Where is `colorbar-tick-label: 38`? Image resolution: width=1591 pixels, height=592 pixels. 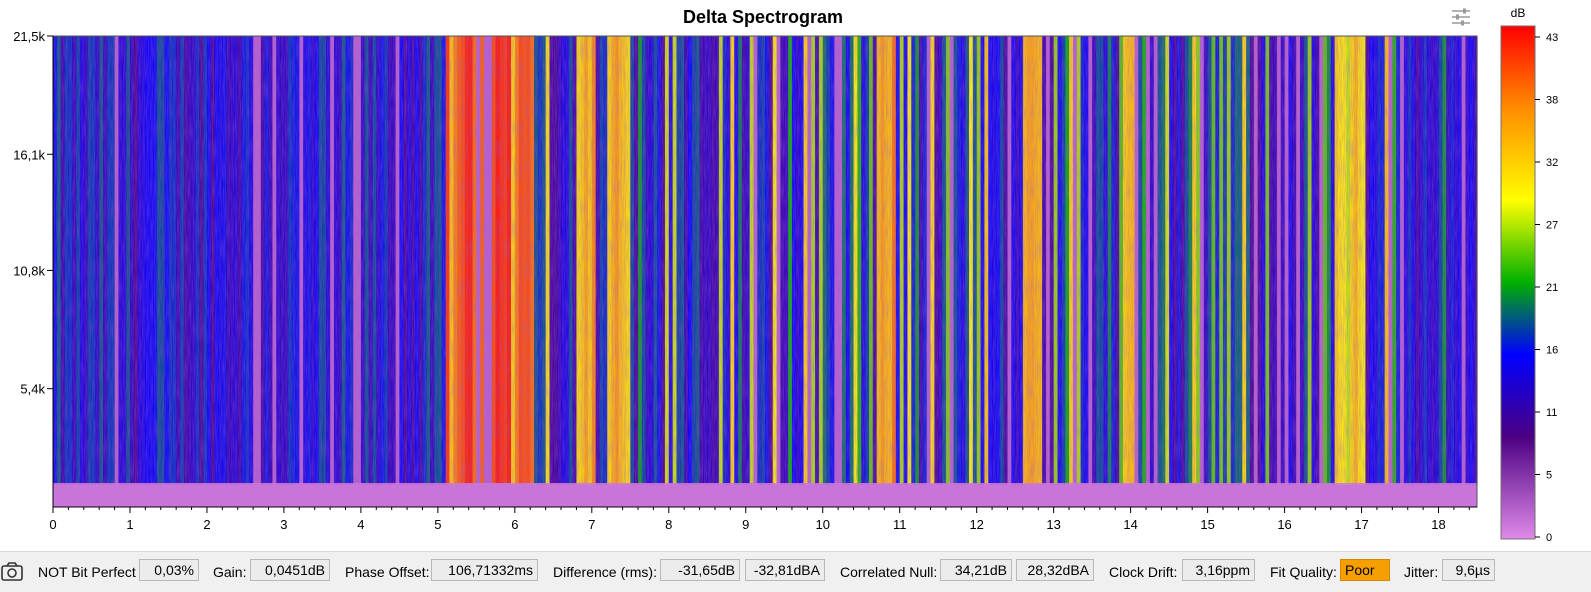
colorbar-tick-label: 38 is located at coordinates (1552, 101).